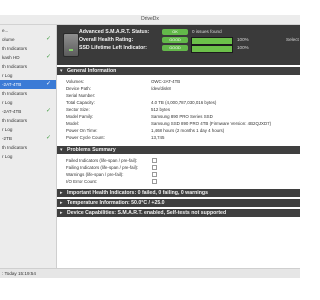 This screenshot has height=300, width=320. Describe the element at coordinates (150, 273) in the screenshot. I see `status-bar: : Today 15:19:54` at that location.